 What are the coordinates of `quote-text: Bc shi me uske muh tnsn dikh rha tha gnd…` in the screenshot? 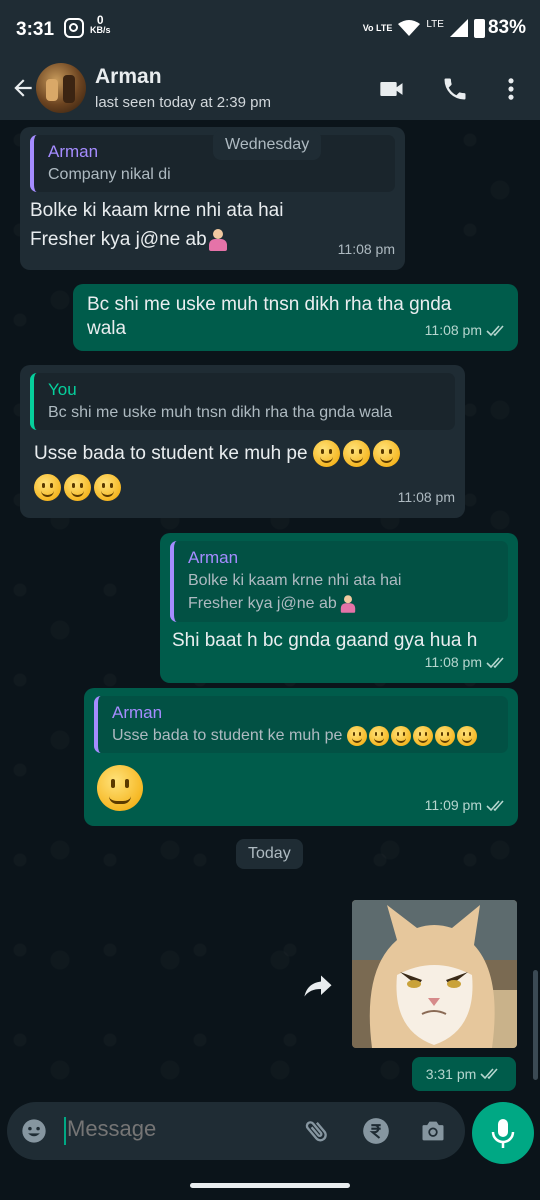 It's located at (220, 412).